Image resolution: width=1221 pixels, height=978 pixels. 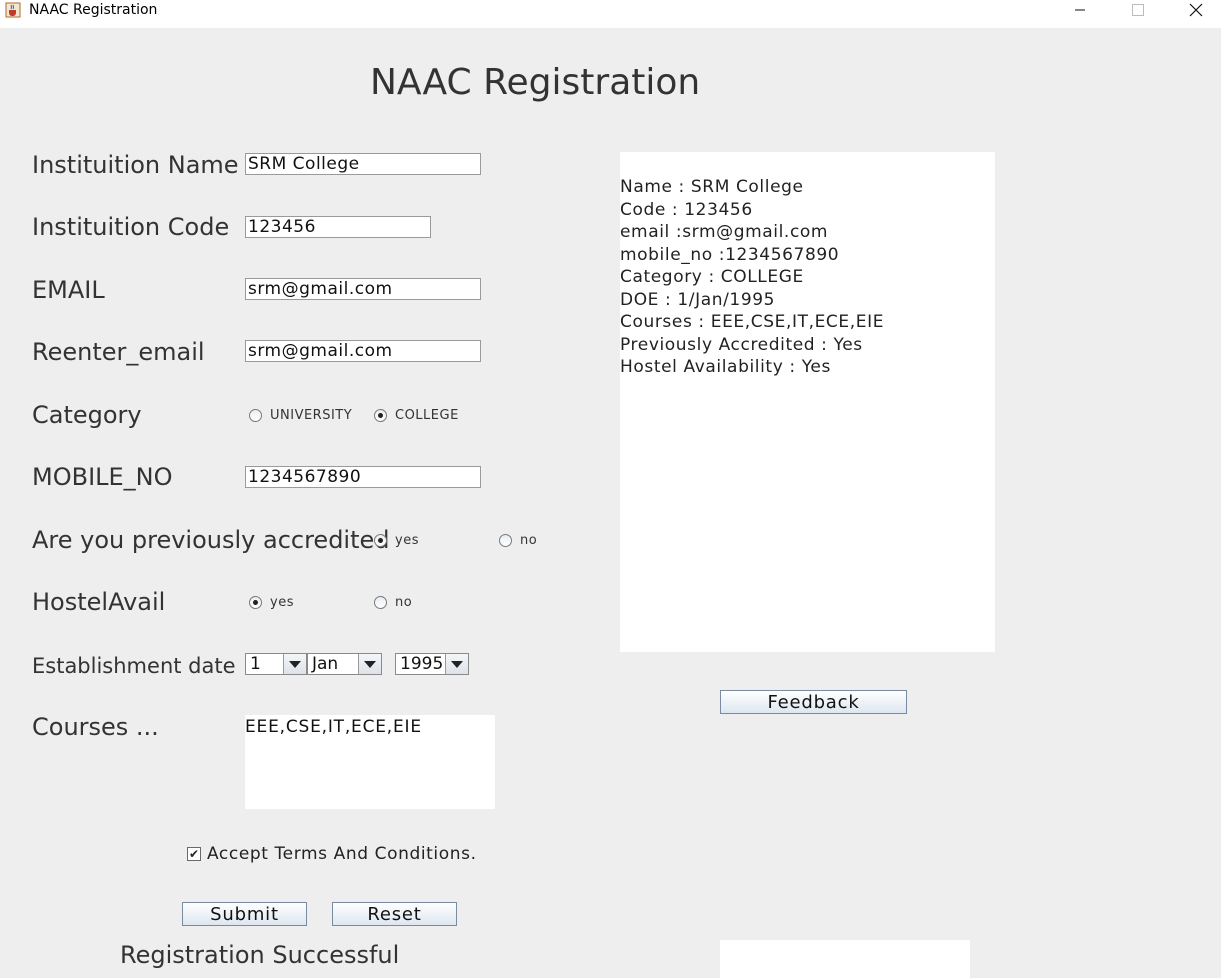 I want to click on email-input: srm@gmail.com, so click(x=363, y=289).